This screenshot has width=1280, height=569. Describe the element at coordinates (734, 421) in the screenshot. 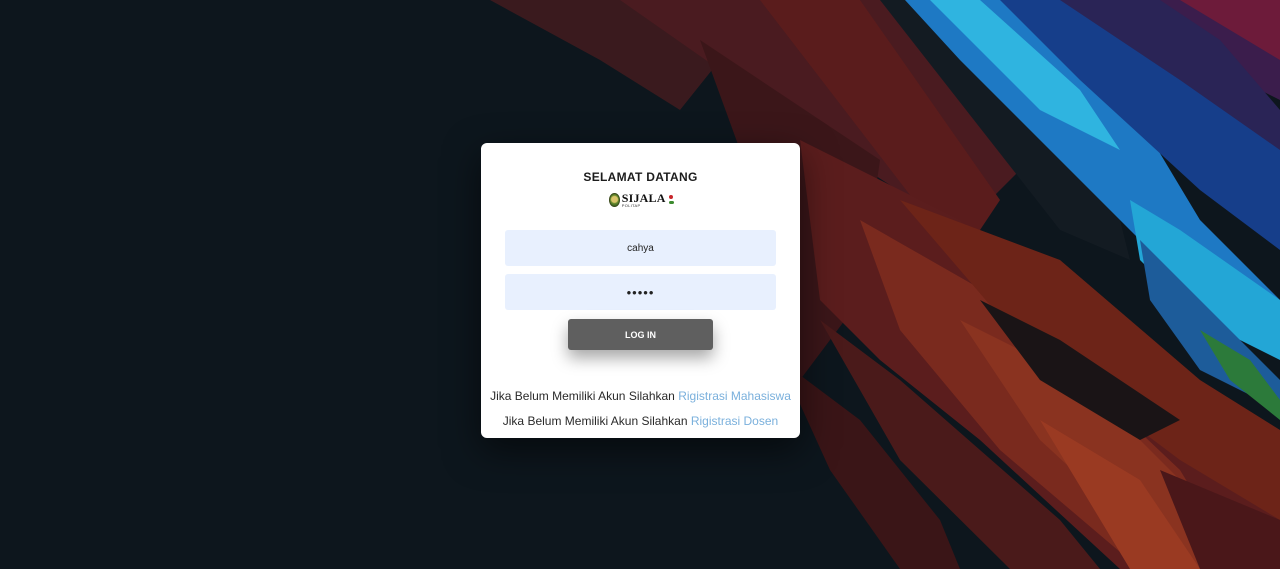

I see `register-dosen-link: Rigistrasi Dosen` at that location.